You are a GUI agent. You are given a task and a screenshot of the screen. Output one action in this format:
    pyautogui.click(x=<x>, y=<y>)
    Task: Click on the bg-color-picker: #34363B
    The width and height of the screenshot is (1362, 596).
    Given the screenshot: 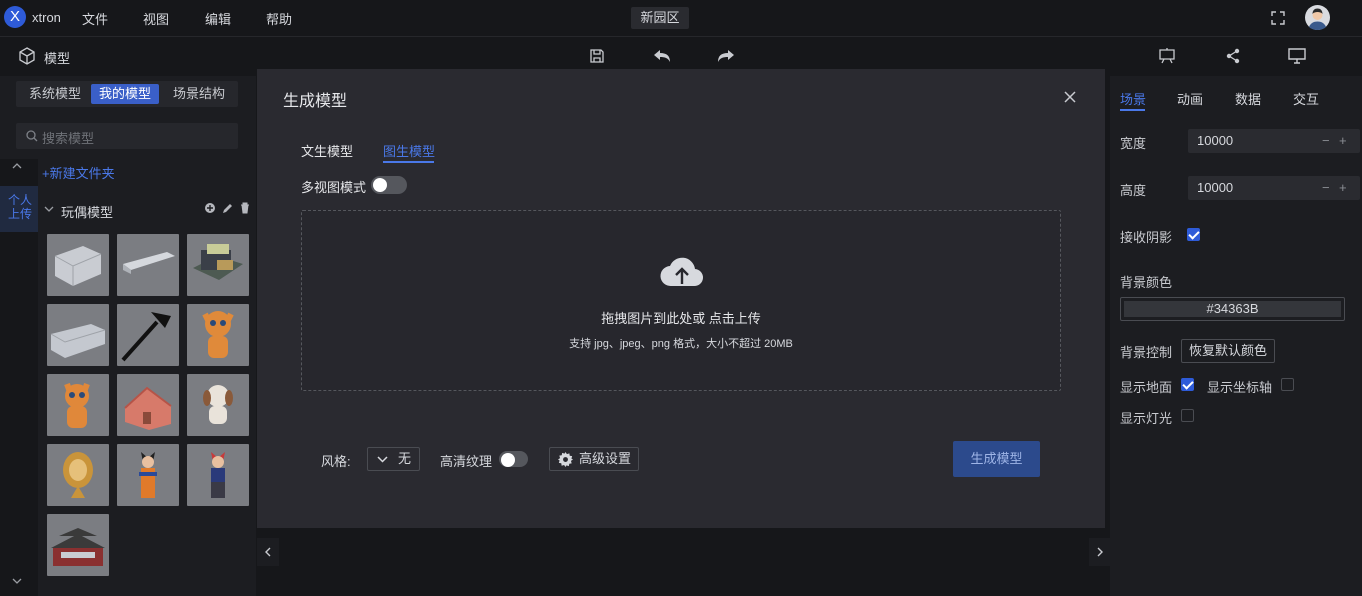 What is the action you would take?
    pyautogui.click(x=1232, y=309)
    